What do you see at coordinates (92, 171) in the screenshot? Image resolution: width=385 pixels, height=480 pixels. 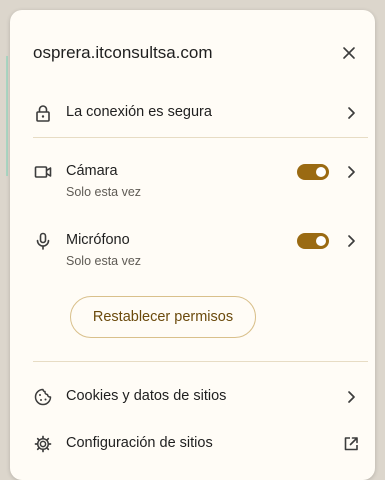 I see `permission-label: Cámara` at bounding box center [92, 171].